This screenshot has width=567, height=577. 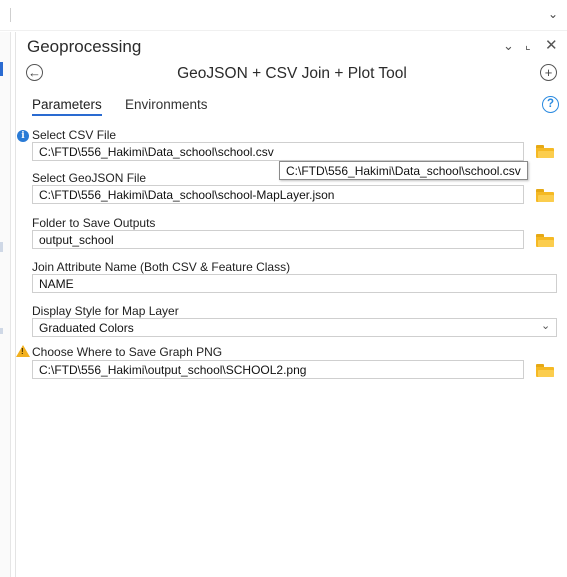 I want to click on tab-environments: Environments, so click(x=166, y=104).